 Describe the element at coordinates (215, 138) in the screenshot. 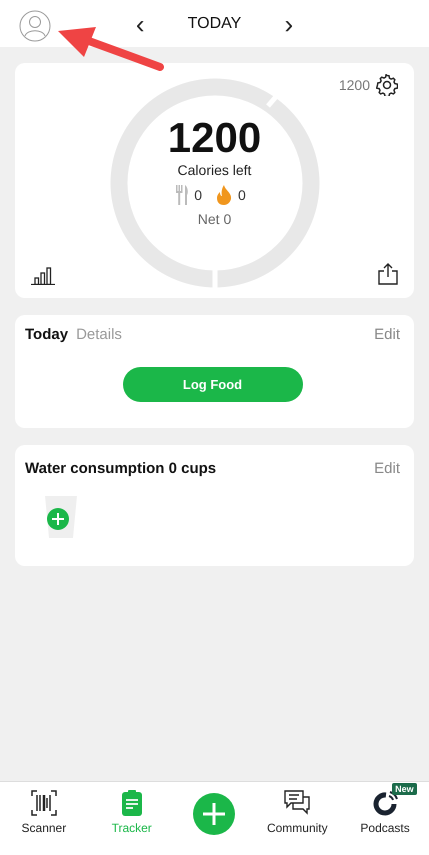

I see `calories-left-value: 1200` at that location.